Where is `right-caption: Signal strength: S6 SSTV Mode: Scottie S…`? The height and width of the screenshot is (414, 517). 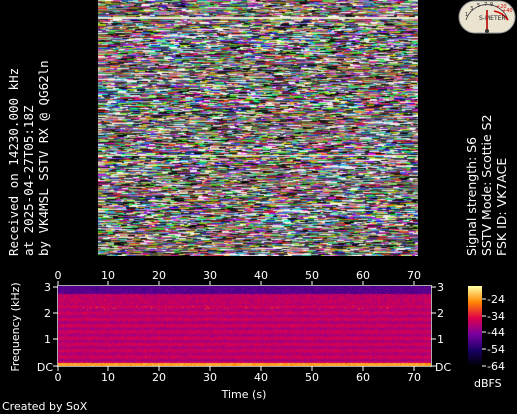 right-caption: Signal strength: S6 SSTV Mode: Scottie S… is located at coordinates (486, 185).